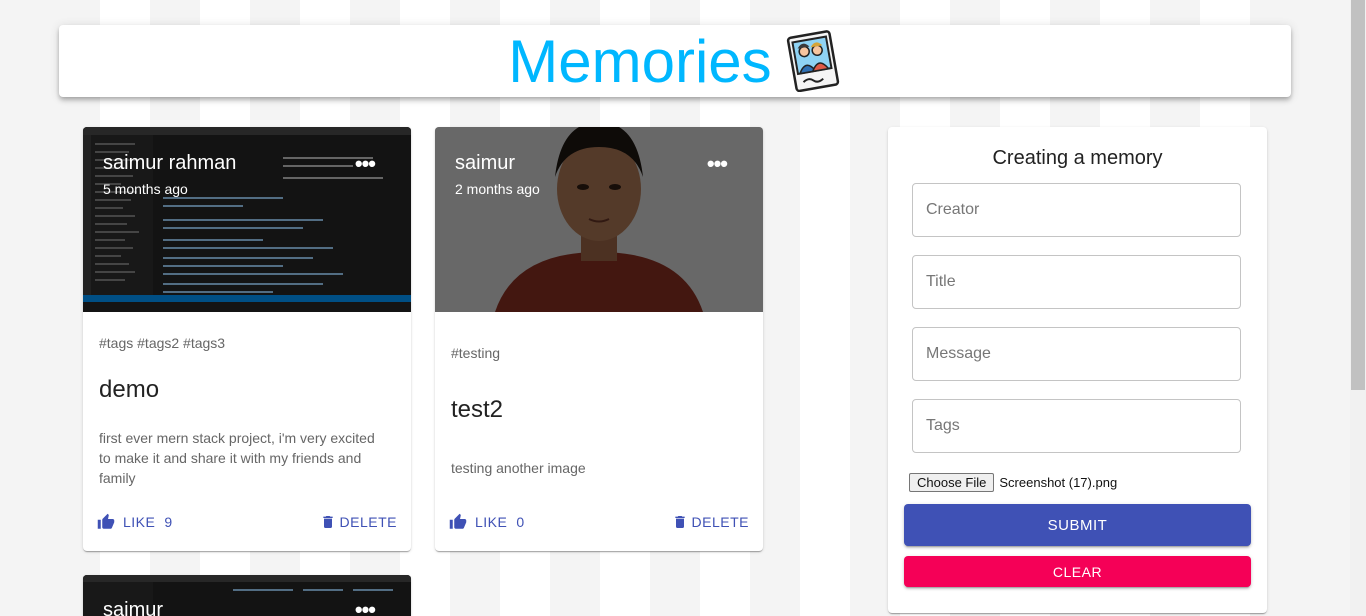 This screenshot has height=616, width=1366. What do you see at coordinates (812, 61) in the screenshot?
I see `photo-memories-icon` at bounding box center [812, 61].